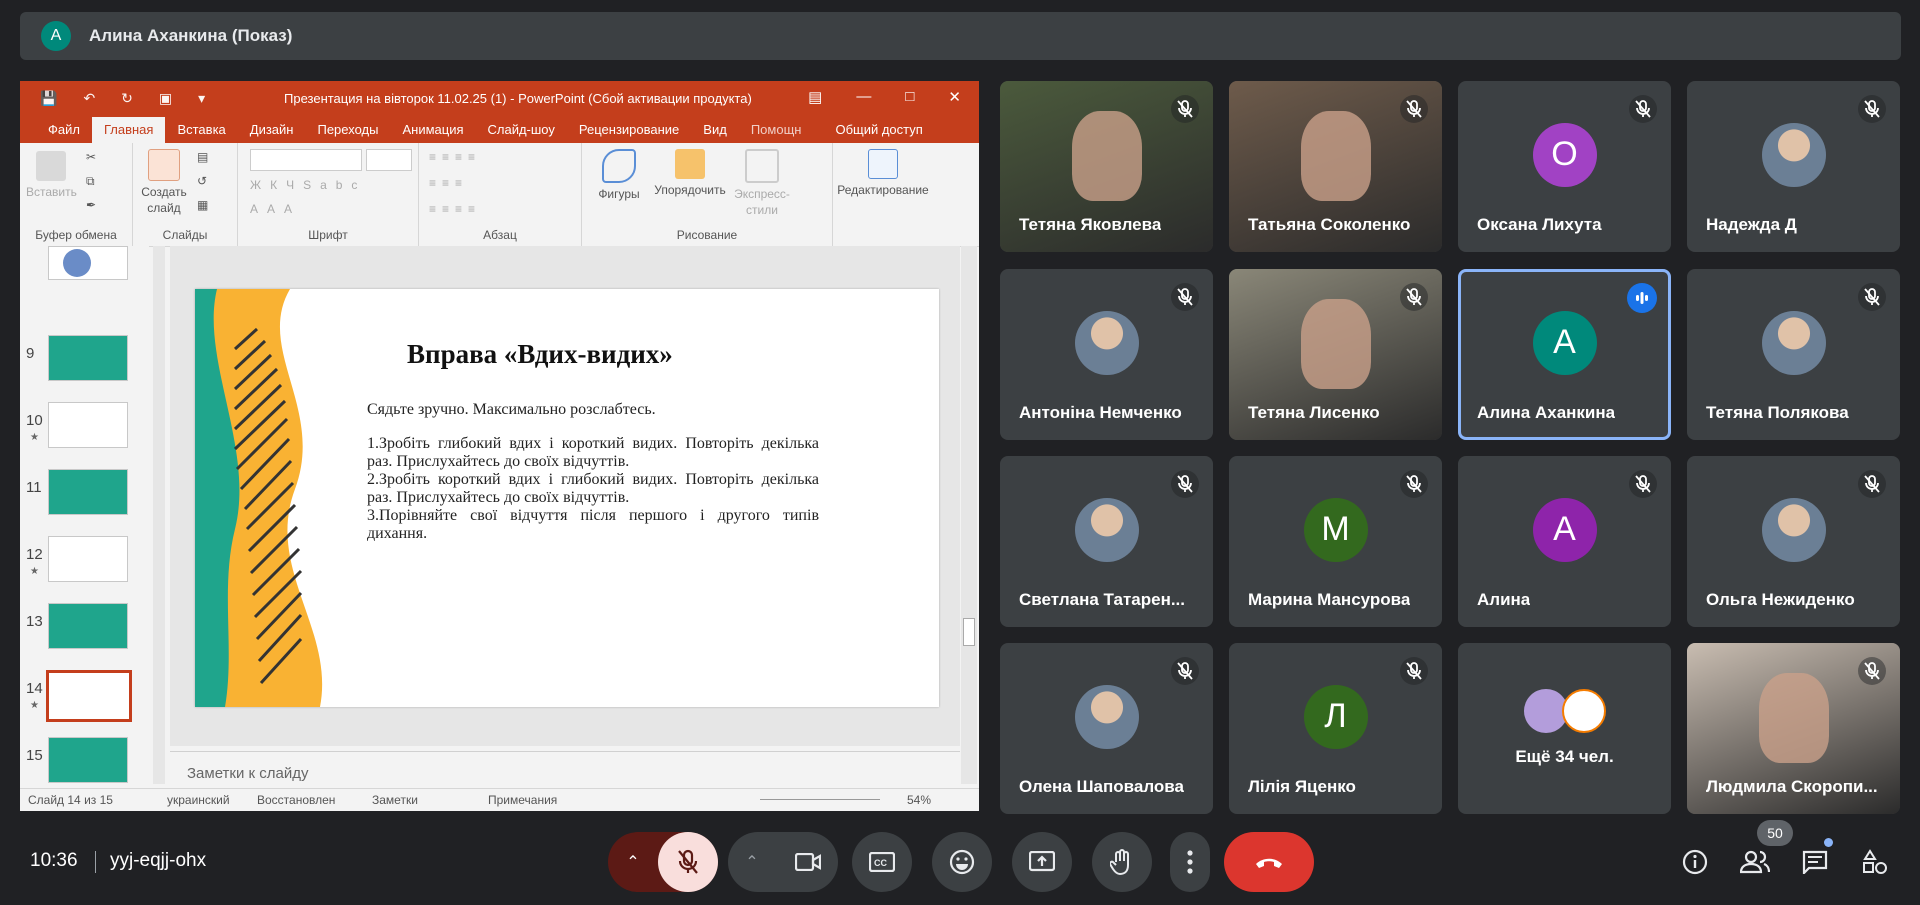 Image resolution: width=1920 pixels, height=905 pixels. What do you see at coordinates (1335, 728) in the screenshot?
I see `participant-tile: Л Лілія Яценко` at bounding box center [1335, 728].